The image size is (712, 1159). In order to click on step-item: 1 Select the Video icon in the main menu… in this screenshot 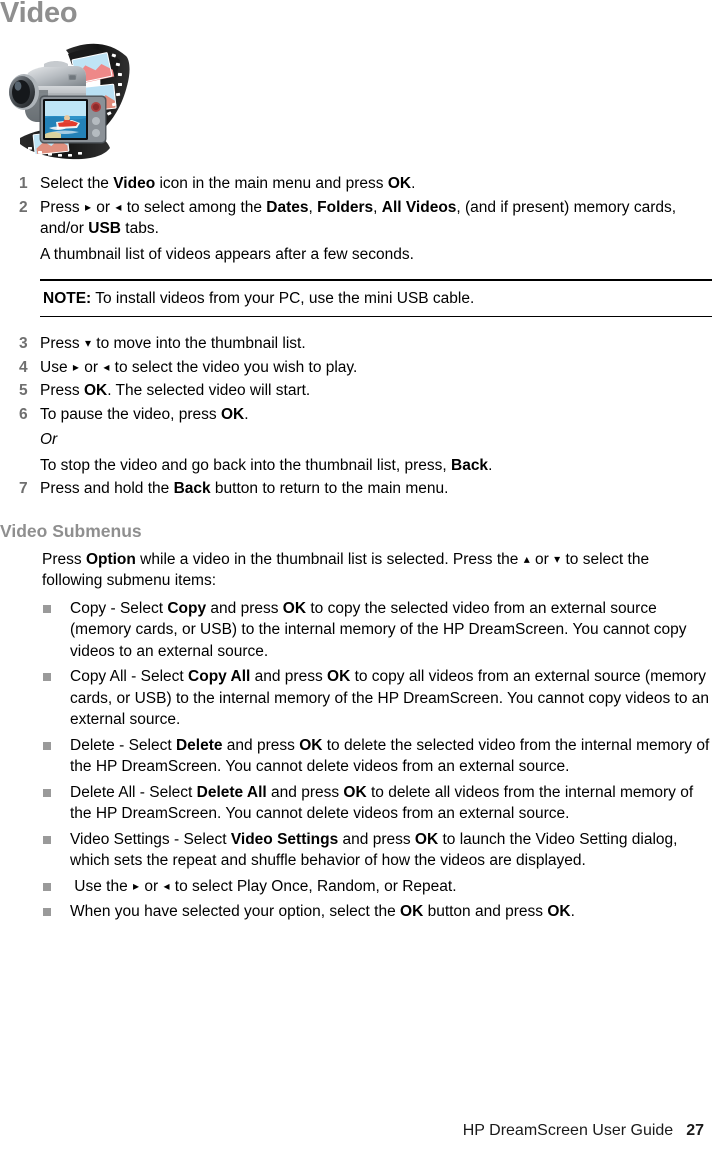, I will do `click(356, 184)`.